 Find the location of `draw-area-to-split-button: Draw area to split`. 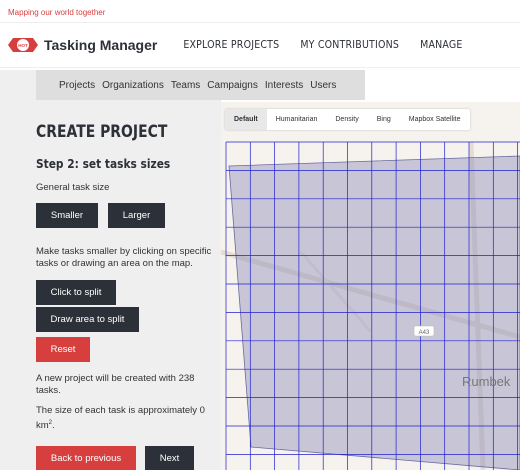

draw-area-to-split-button: Draw area to split is located at coordinates (87, 319).